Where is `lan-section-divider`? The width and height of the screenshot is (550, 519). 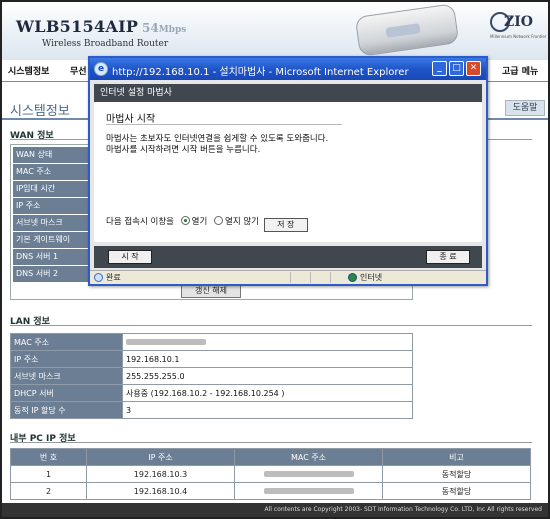 lan-section-divider is located at coordinates (271, 325).